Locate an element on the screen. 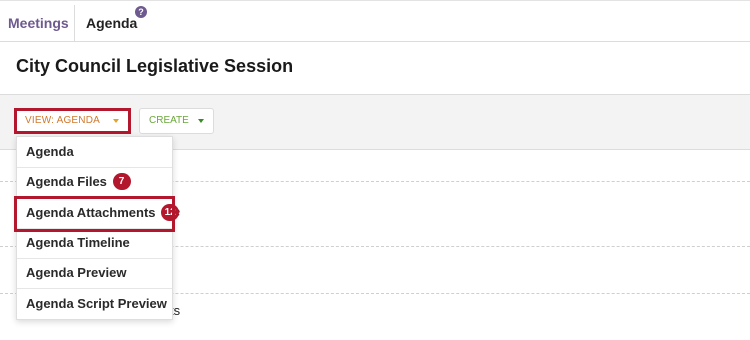 Image resolution: width=750 pixels, height=340 pixels. menu-item-label: Agenda Script Preview is located at coordinates (96, 303).